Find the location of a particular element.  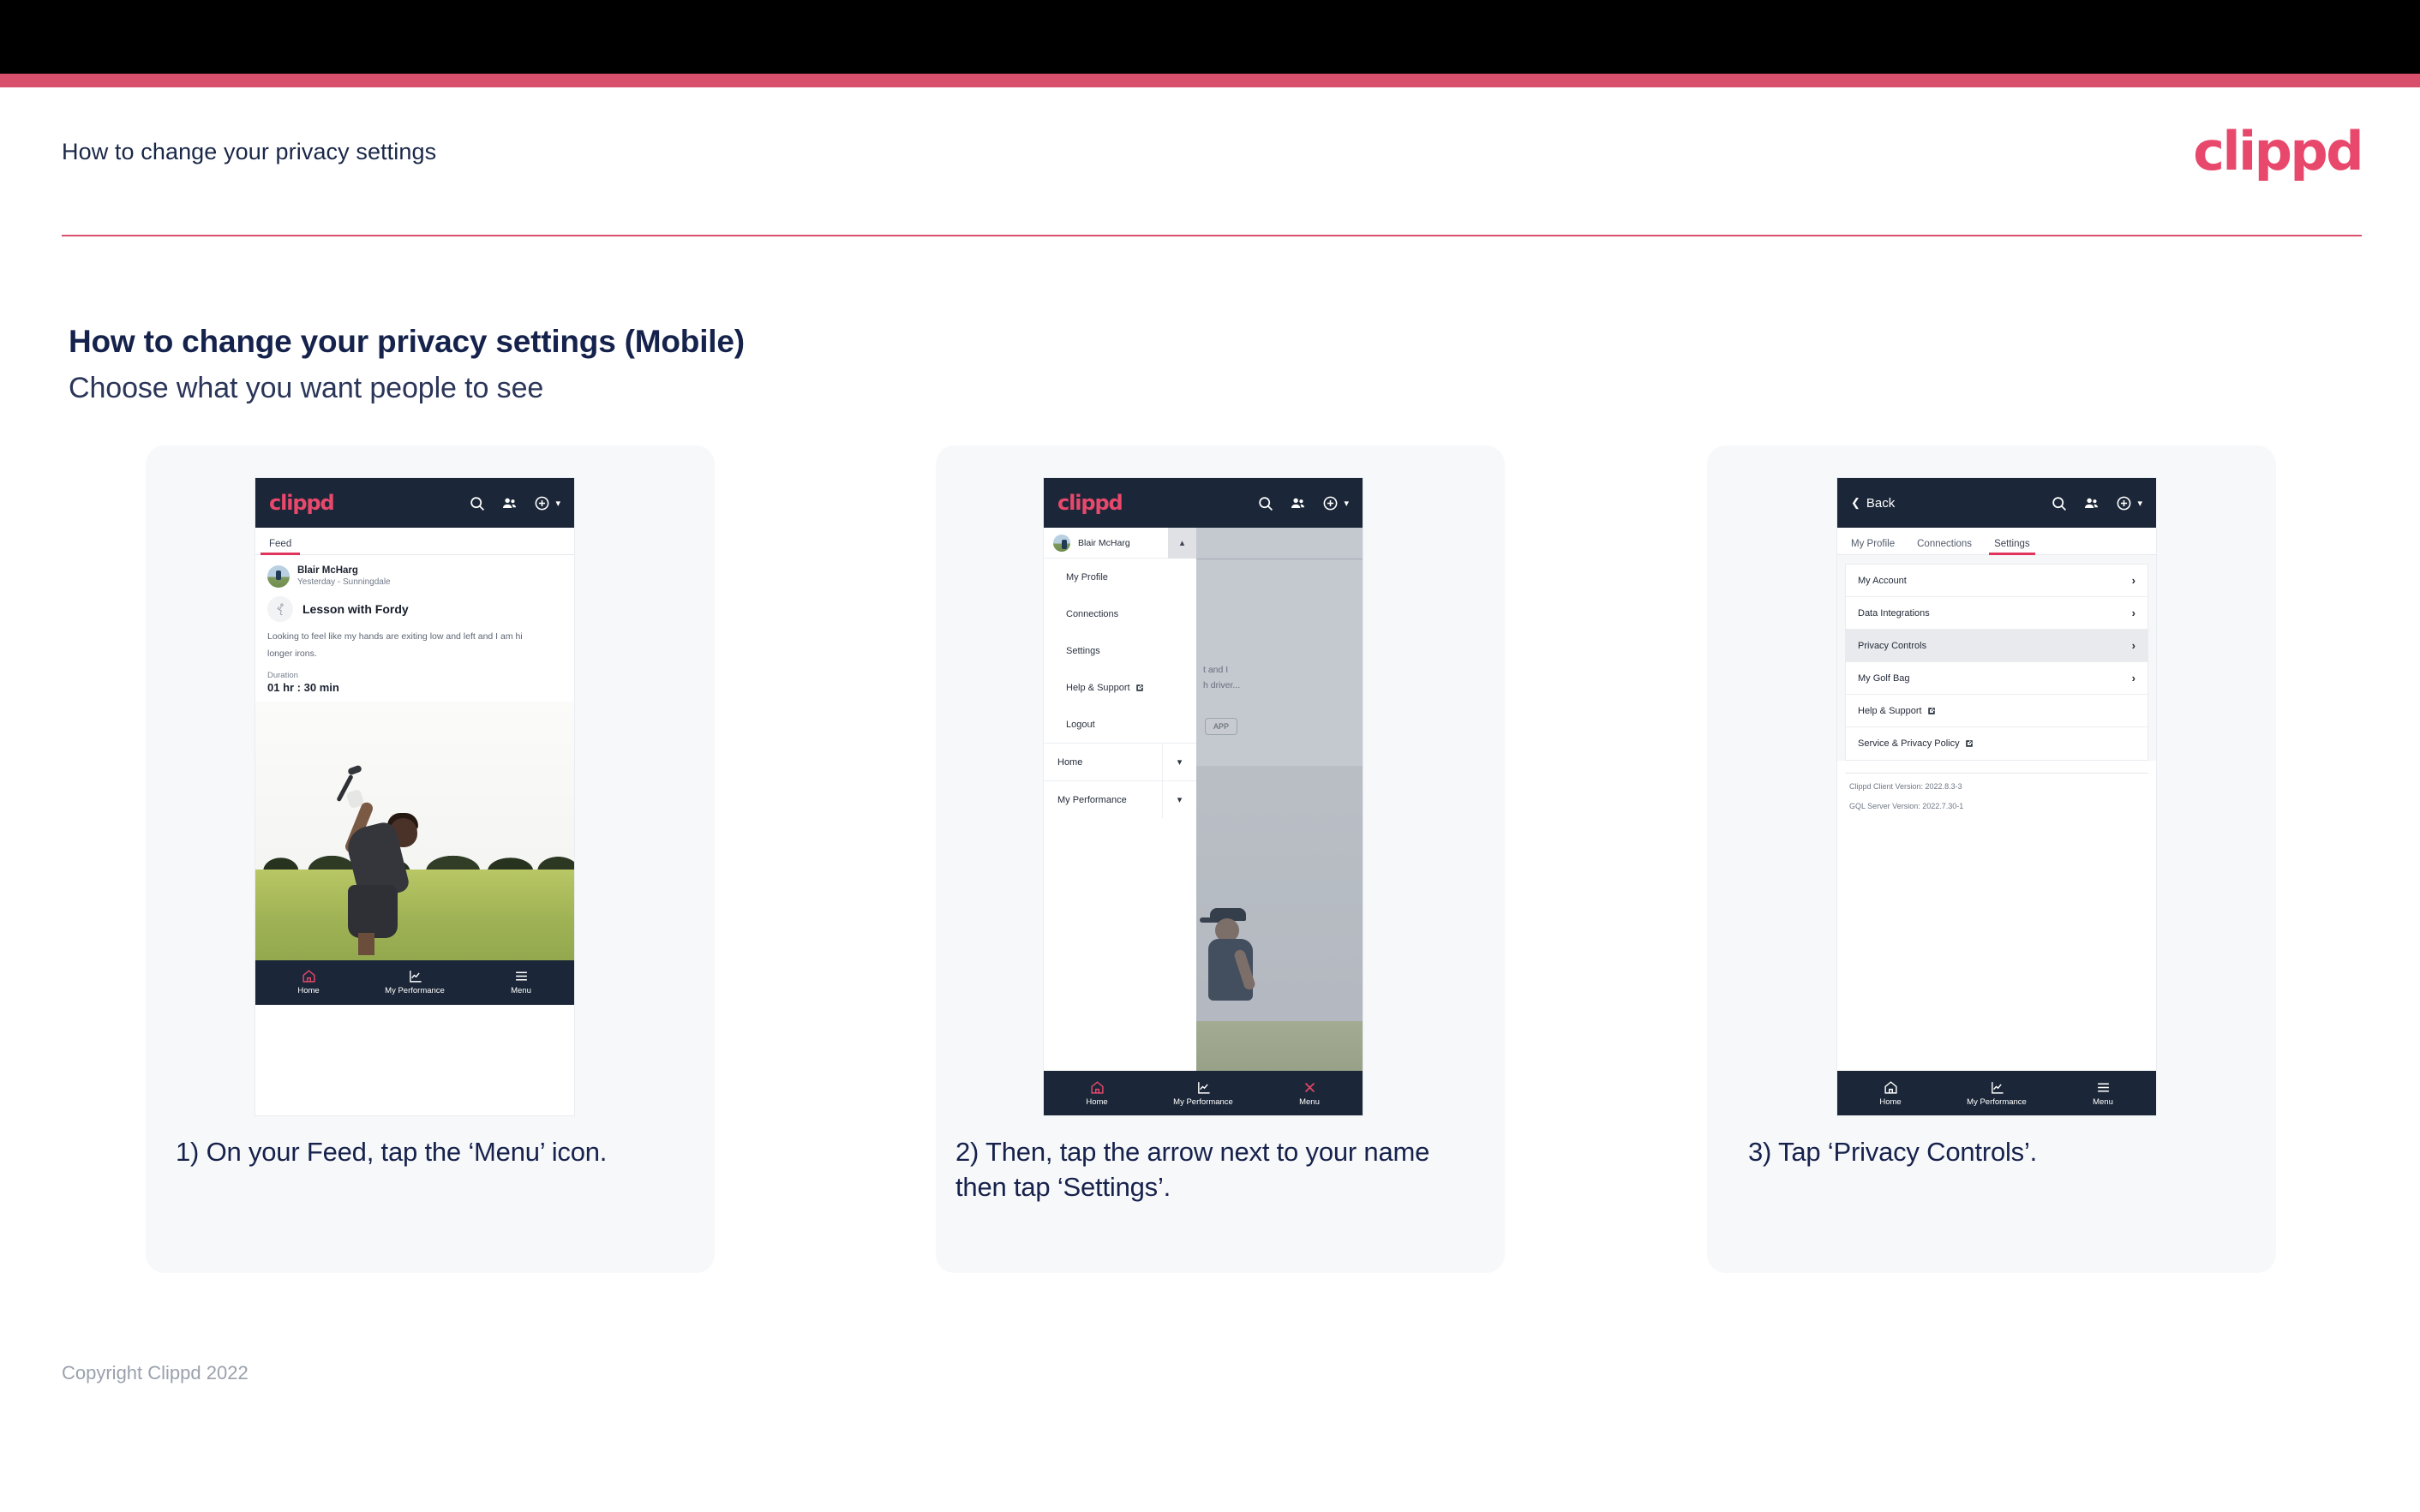

tab-feed: Feed is located at coordinates (280, 547).